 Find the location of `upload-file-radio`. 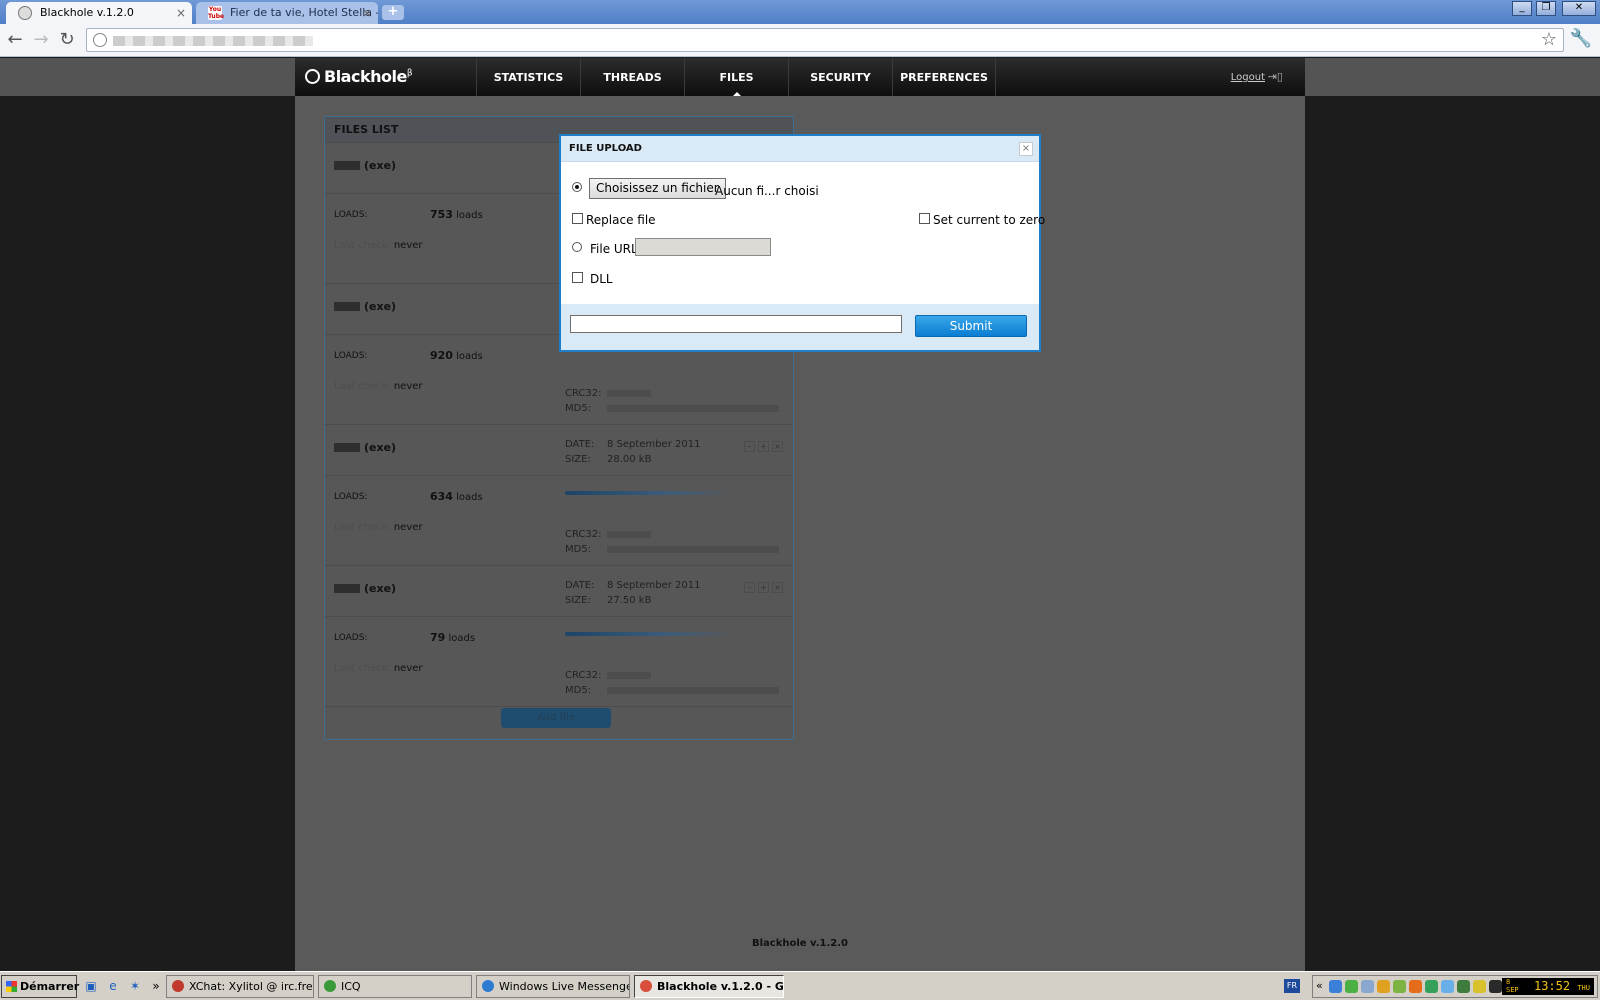

upload-file-radio is located at coordinates (577, 187).